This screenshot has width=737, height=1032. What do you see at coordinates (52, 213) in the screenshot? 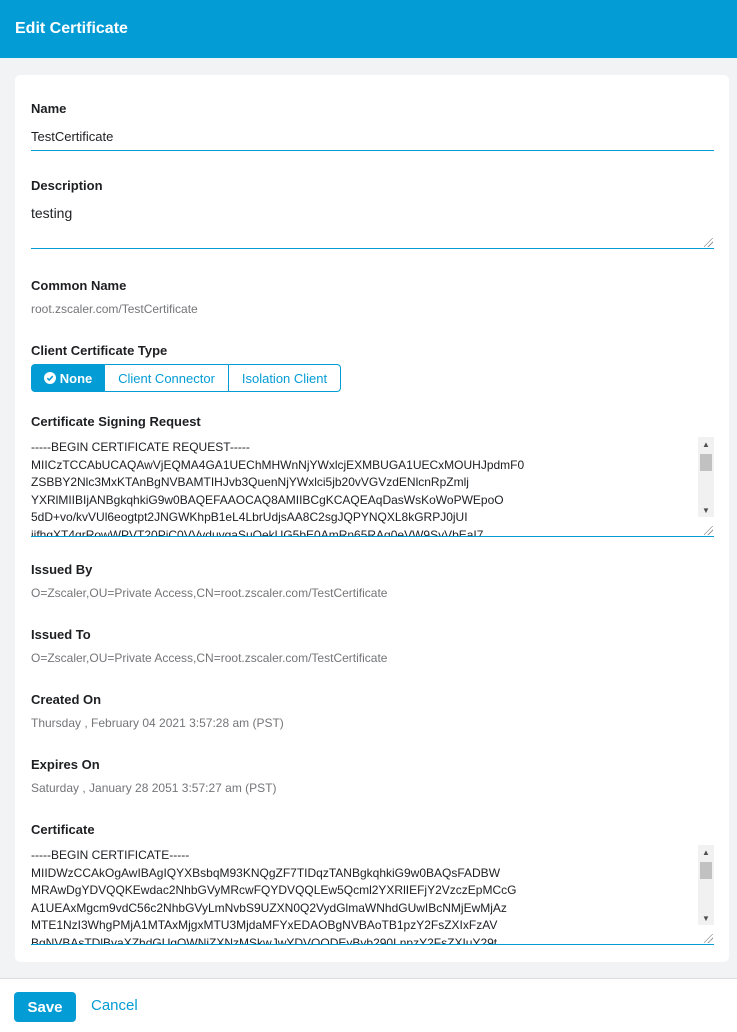
I see `description-value: testing` at bounding box center [52, 213].